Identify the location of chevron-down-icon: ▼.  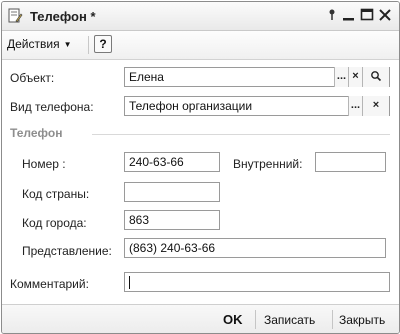
(67, 44).